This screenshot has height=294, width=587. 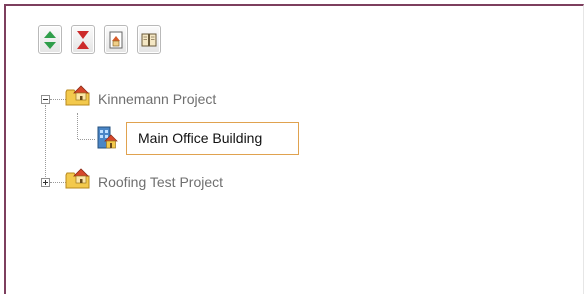 I want to click on tree-node-label: Main Office Building, so click(x=200, y=138).